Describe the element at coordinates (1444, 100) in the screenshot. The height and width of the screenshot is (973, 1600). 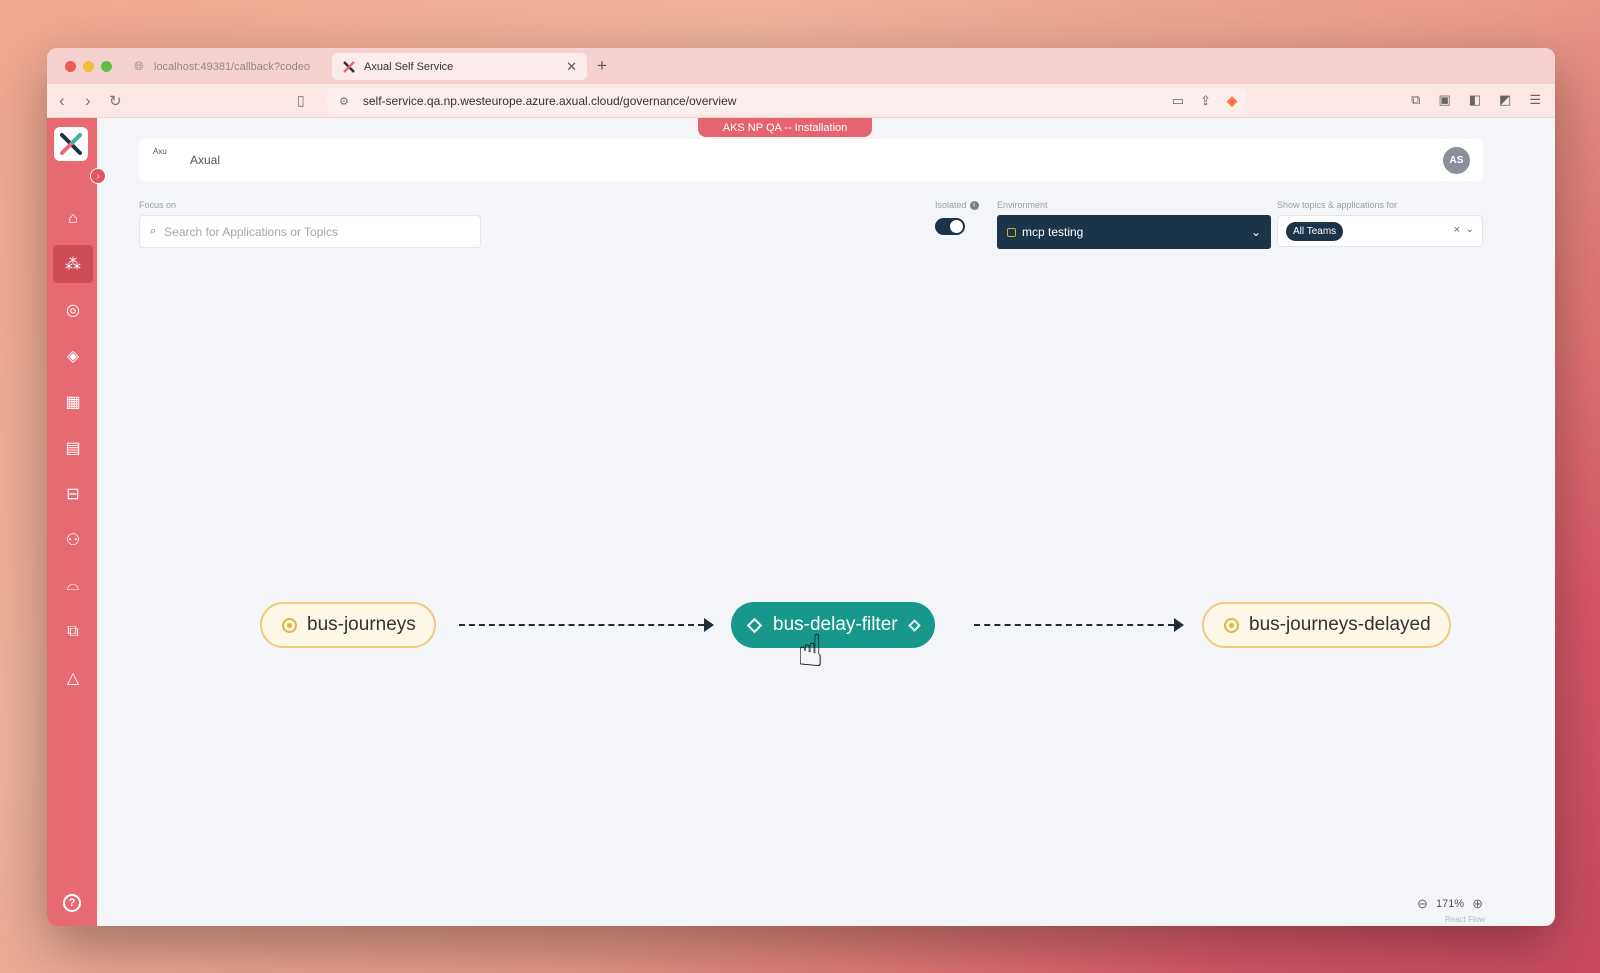
I see `wallet-icon: ▣` at that location.